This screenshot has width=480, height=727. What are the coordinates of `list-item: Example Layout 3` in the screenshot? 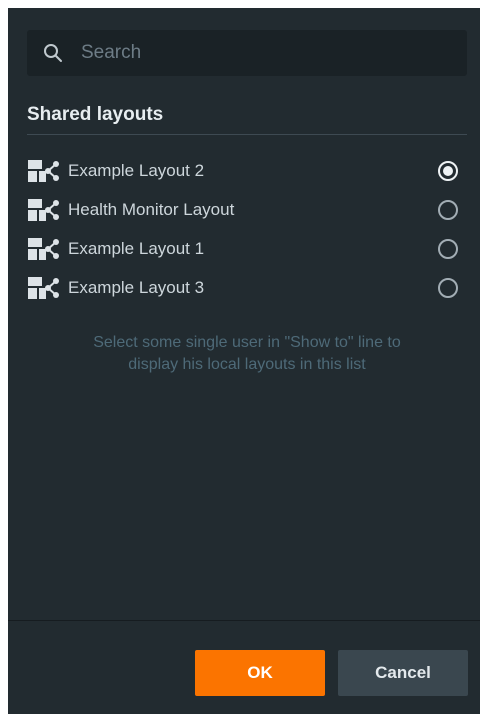 It's located at (247, 288).